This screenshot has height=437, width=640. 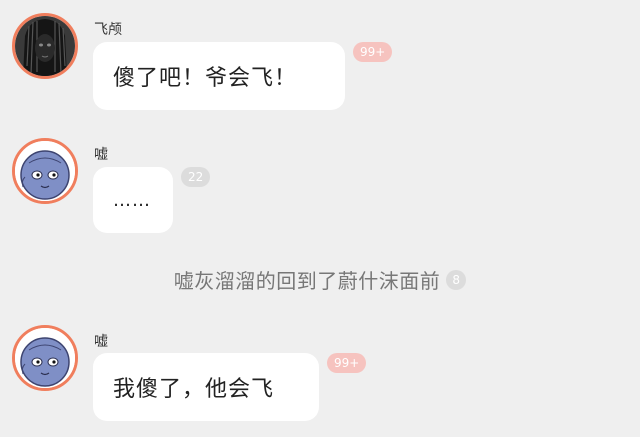 I want to click on message-text: 我傻了，他会飞, so click(x=194, y=389).